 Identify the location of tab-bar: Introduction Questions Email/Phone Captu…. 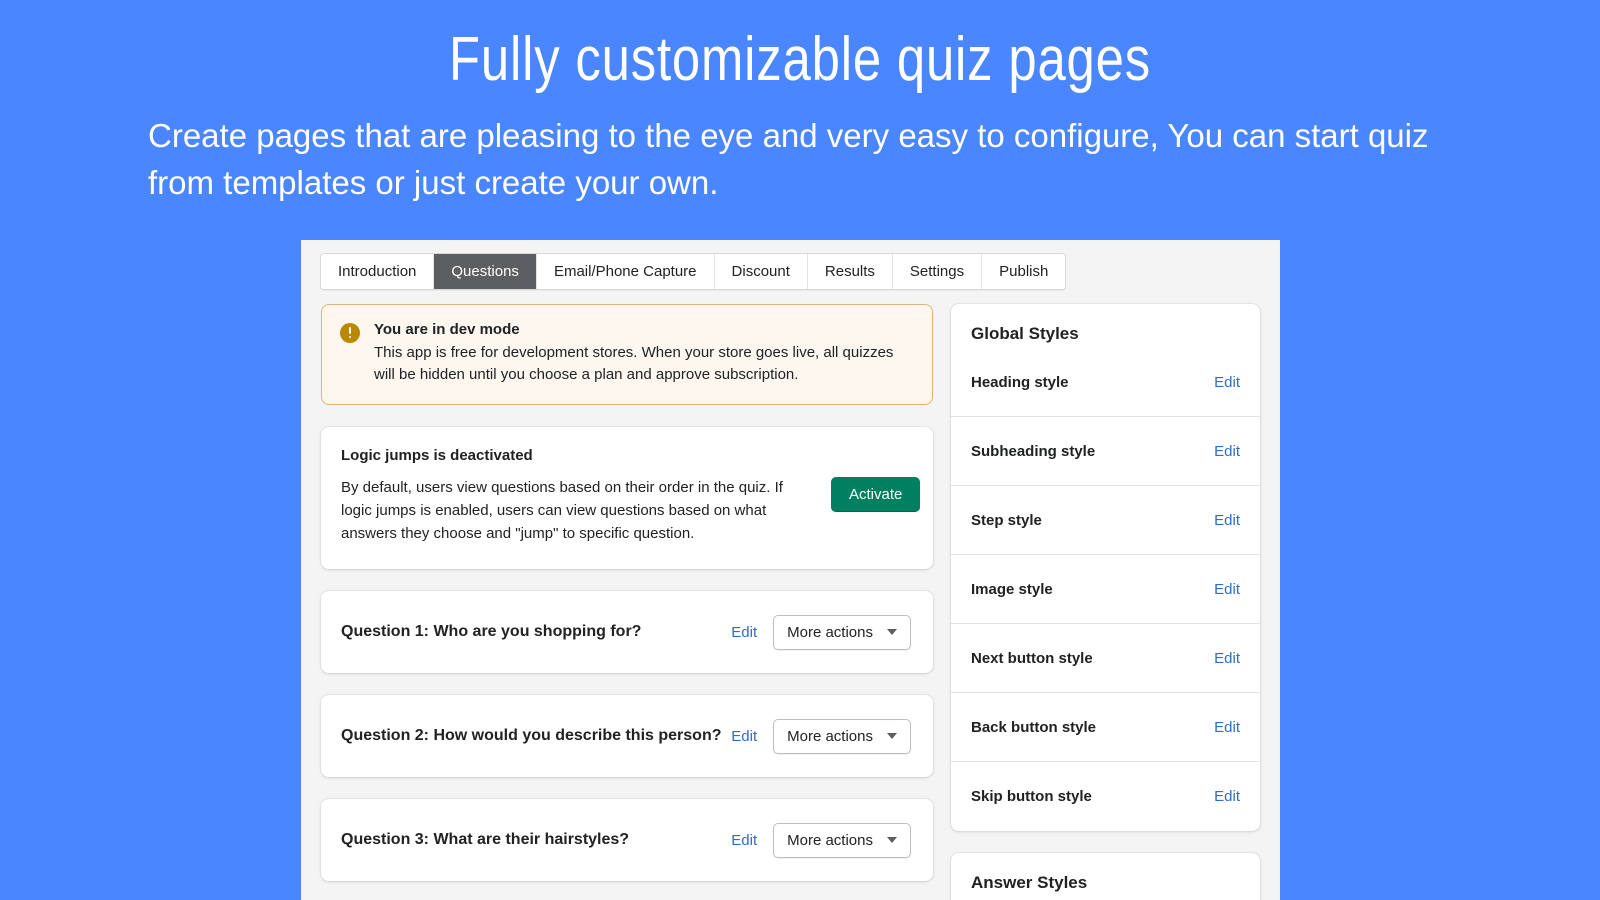
(693, 271).